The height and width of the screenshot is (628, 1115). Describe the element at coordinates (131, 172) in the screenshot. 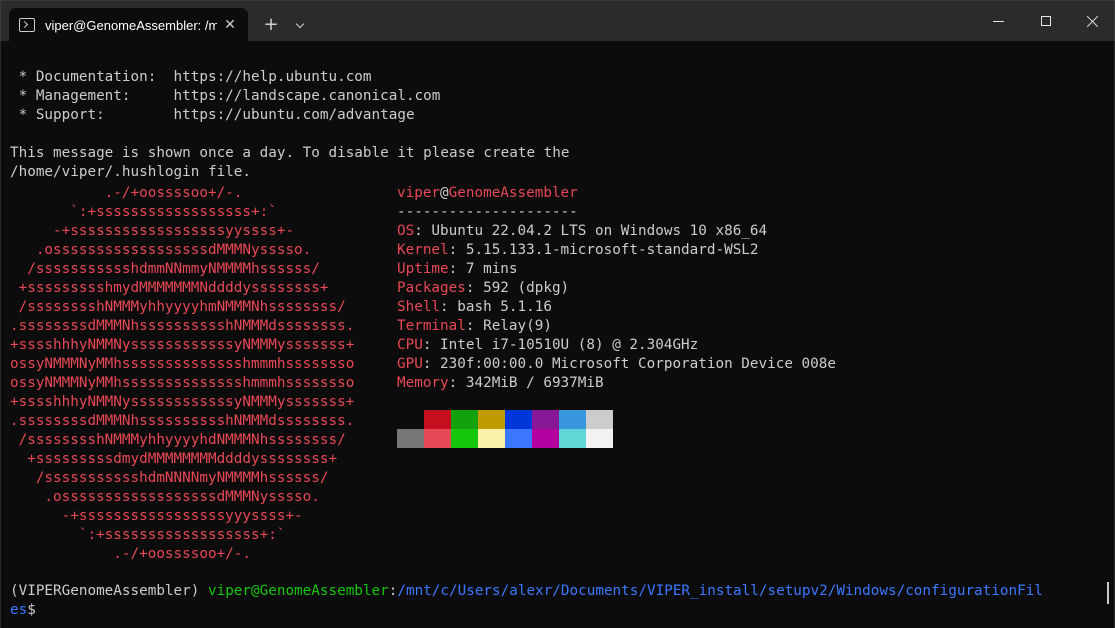

I see `motd-notice-line-2: /home/viper/.hushlogin file.` at that location.